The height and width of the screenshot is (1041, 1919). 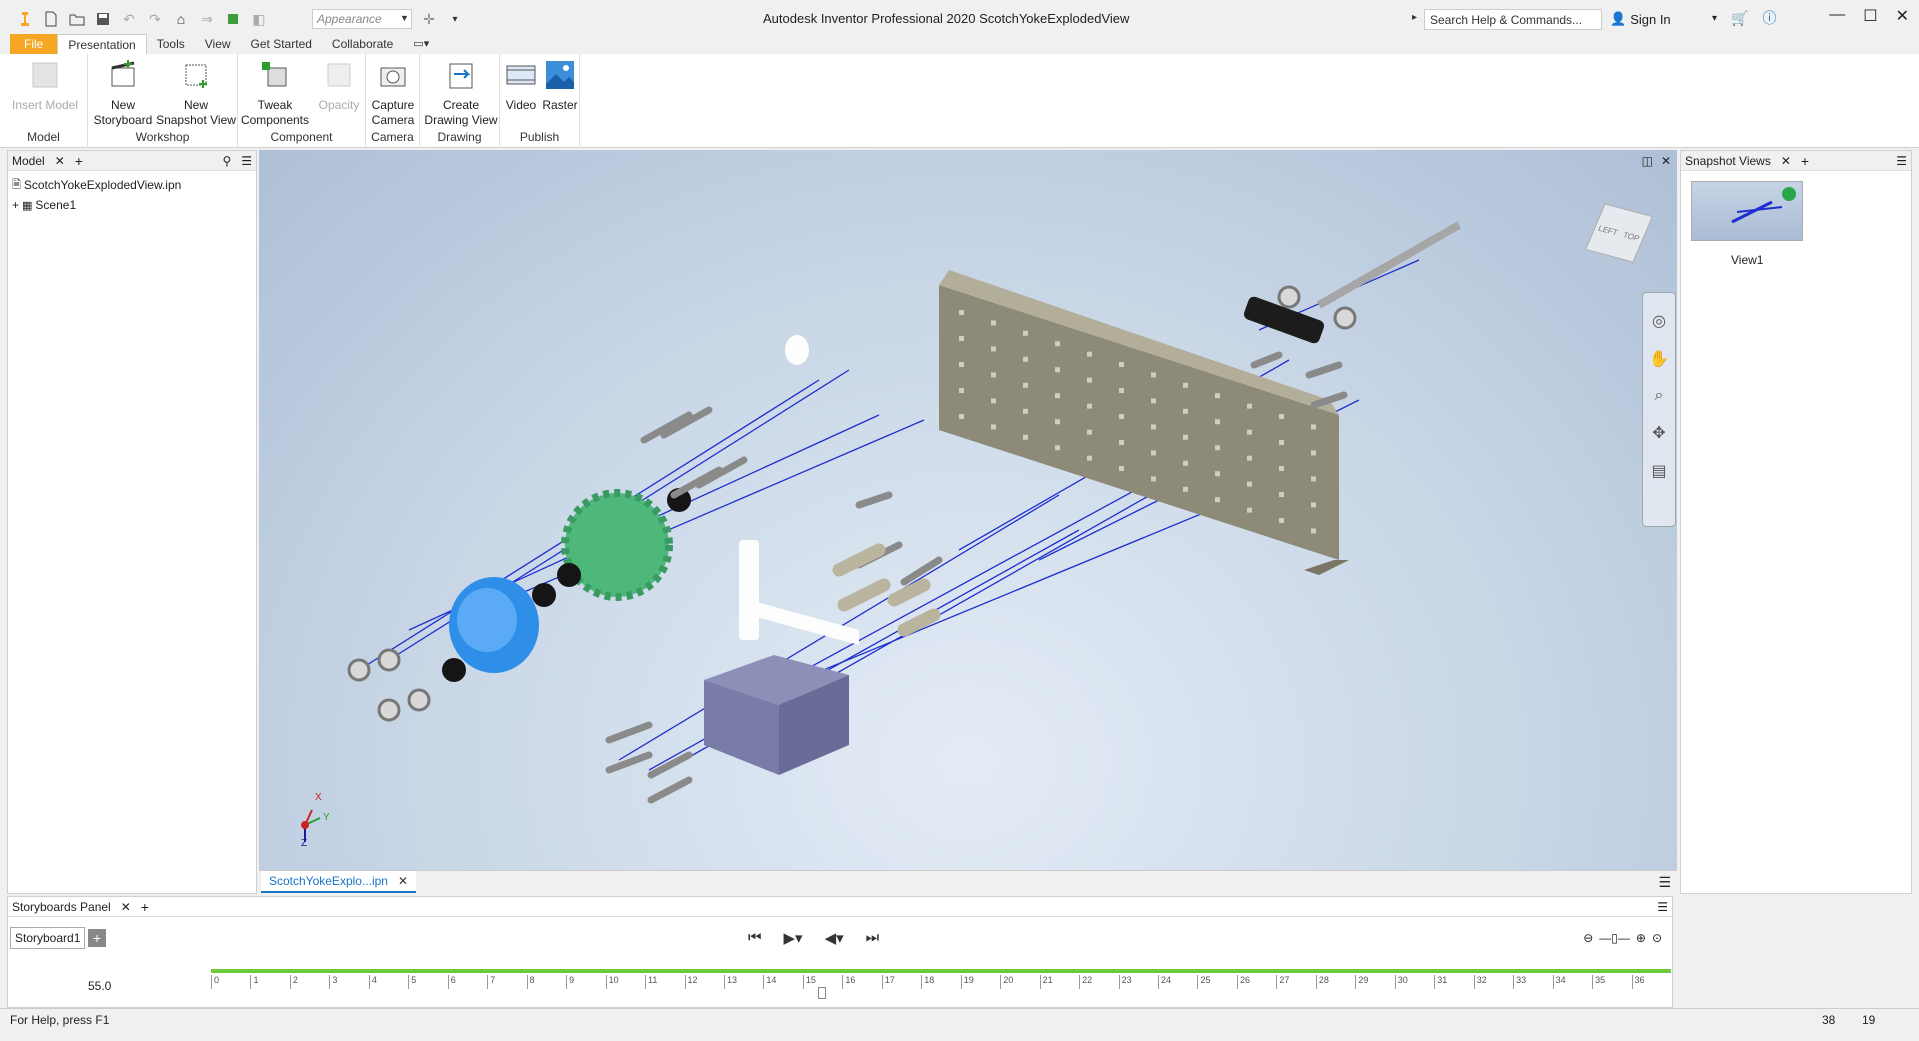 I want to click on storyboard-tab: Storyboard1, so click(x=48, y=938).